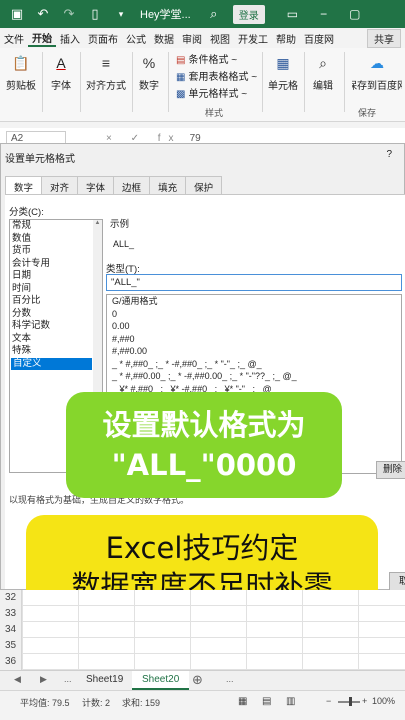 The width and height of the screenshot is (405, 720). Describe the element at coordinates (350, 701) in the screenshot. I see `zoom-slider-handle` at that location.